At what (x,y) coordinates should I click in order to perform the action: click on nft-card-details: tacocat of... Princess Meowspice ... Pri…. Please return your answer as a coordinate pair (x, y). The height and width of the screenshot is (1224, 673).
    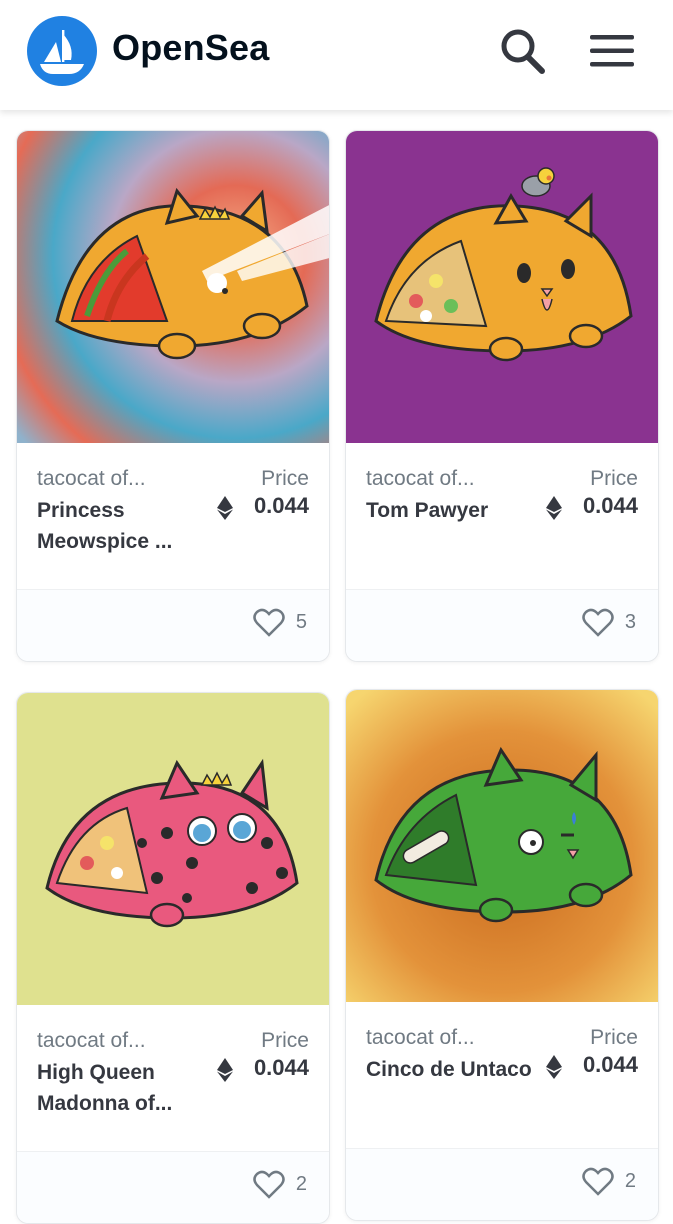
    Looking at the image, I should click on (173, 516).